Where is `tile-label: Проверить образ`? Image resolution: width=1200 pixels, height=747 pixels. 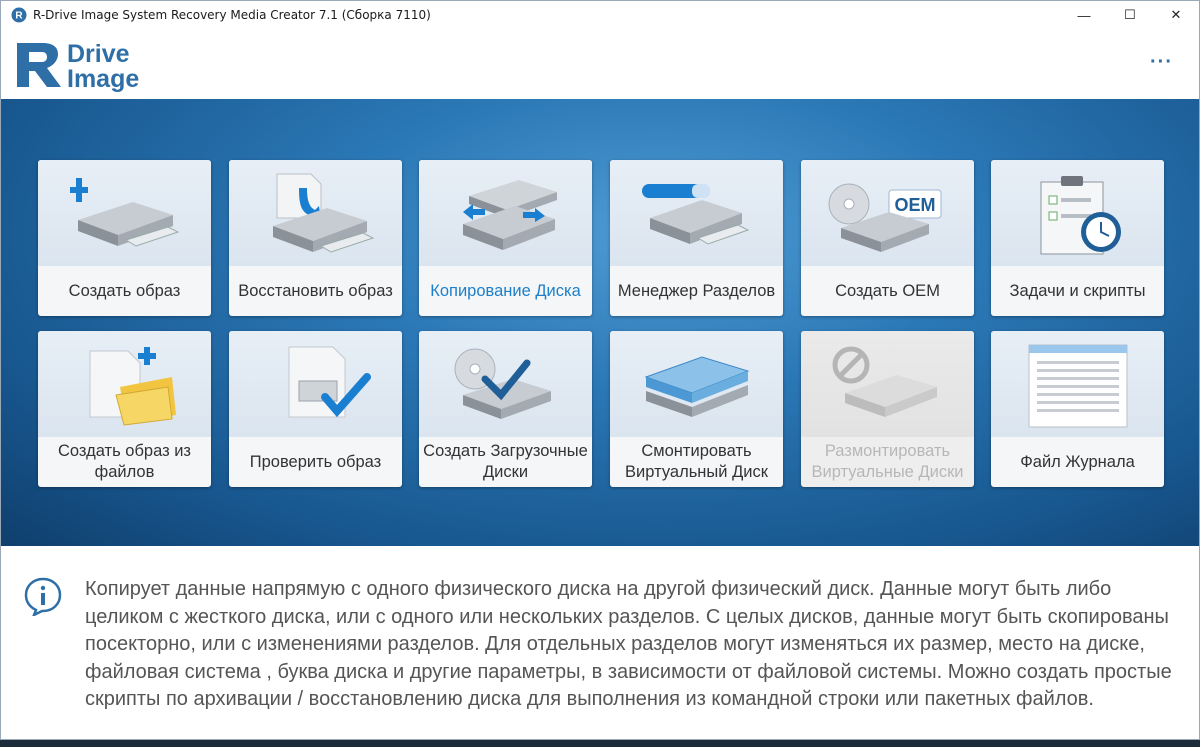
tile-label: Проверить образ is located at coordinates (315, 461).